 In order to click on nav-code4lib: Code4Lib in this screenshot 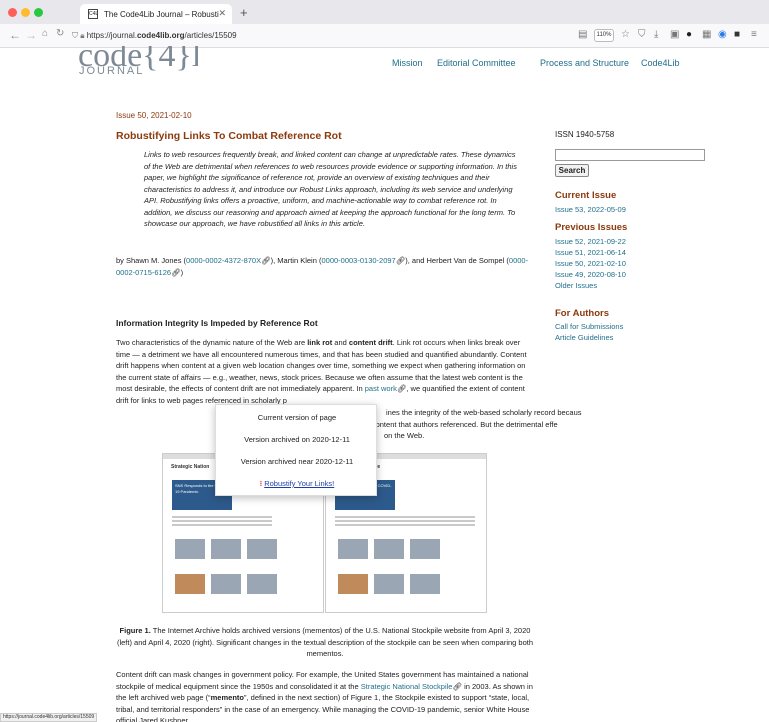, I will do `click(660, 63)`.